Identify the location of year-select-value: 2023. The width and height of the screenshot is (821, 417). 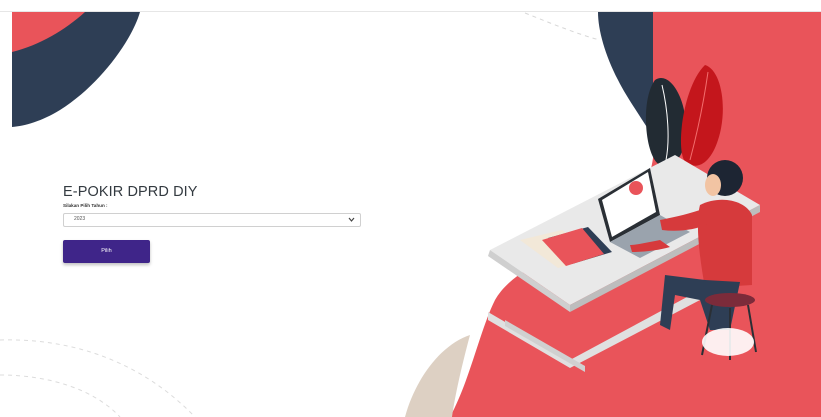
(80, 219).